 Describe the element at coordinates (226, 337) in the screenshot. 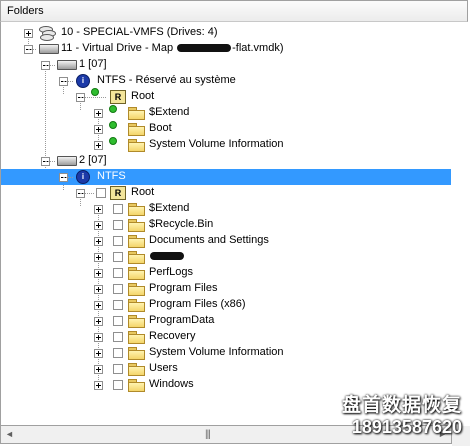

I see `tree-row-folder: Recovery` at that location.